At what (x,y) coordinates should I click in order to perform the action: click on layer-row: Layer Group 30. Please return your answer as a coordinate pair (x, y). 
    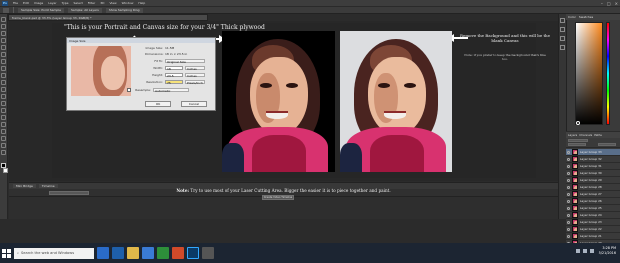
    Looking at the image, I should click on (593, 173).